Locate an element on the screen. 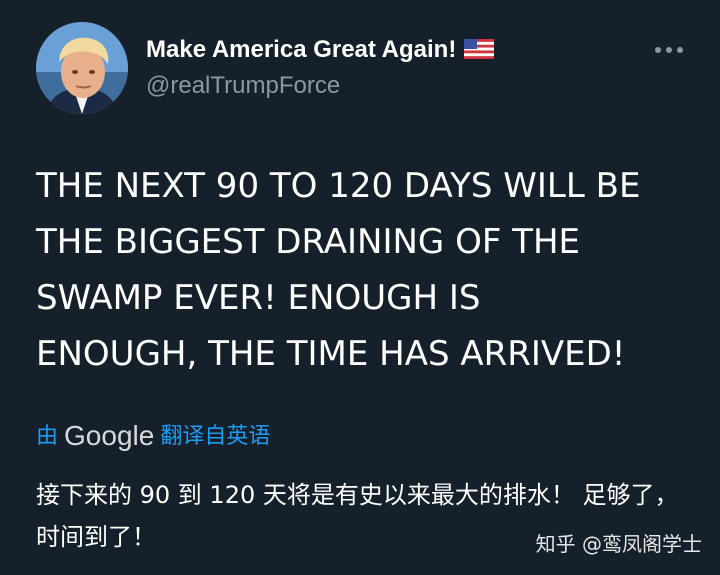 This screenshot has width=720, height=575. display-name: Make America Great Again! is located at coordinates (320, 50).